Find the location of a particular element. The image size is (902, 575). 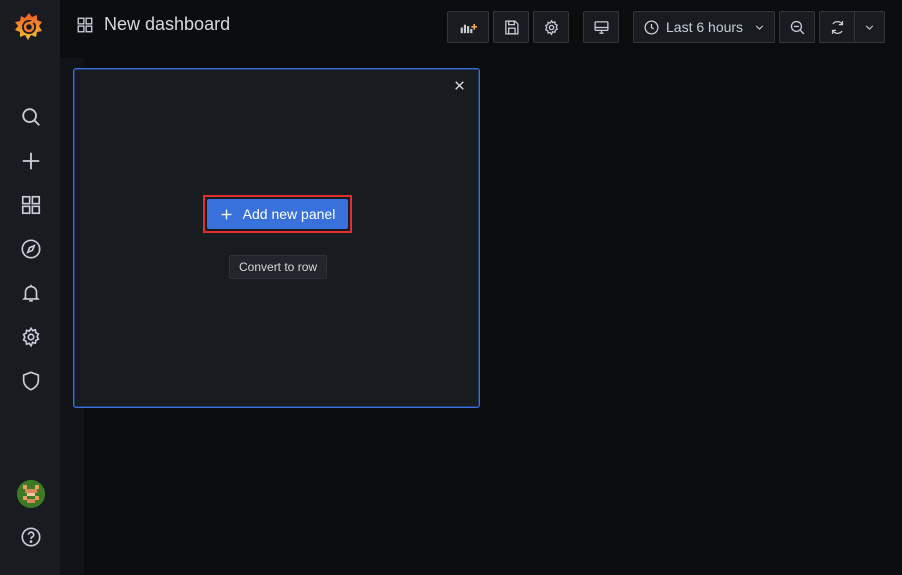

save-icon is located at coordinates (511, 27).